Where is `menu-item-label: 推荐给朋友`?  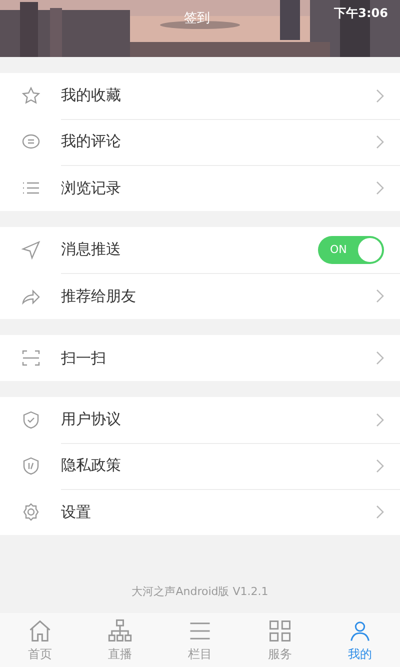
menu-item-label: 推荐给朋友 is located at coordinates (98, 296).